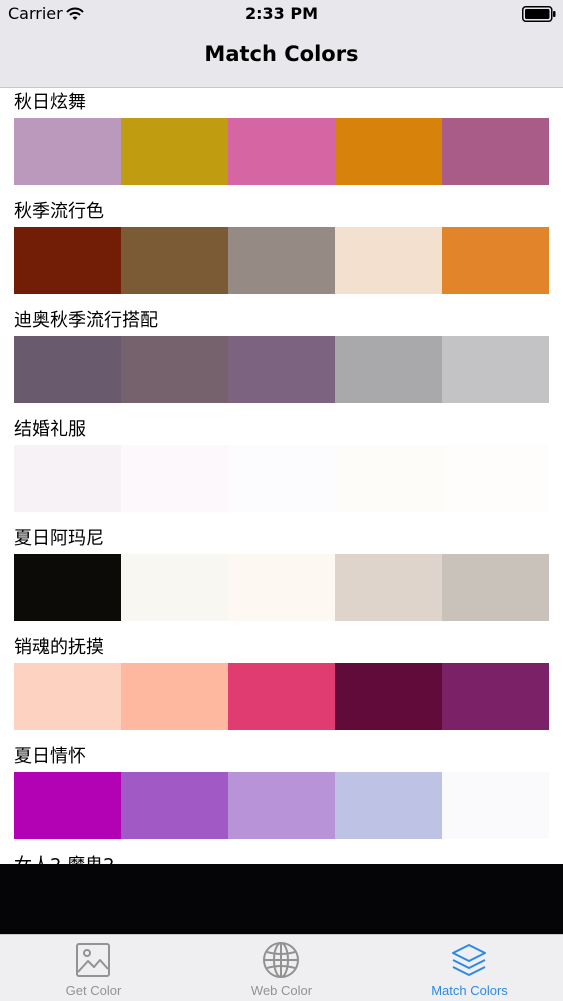  I want to click on tab-label: Web Color, so click(281, 990).